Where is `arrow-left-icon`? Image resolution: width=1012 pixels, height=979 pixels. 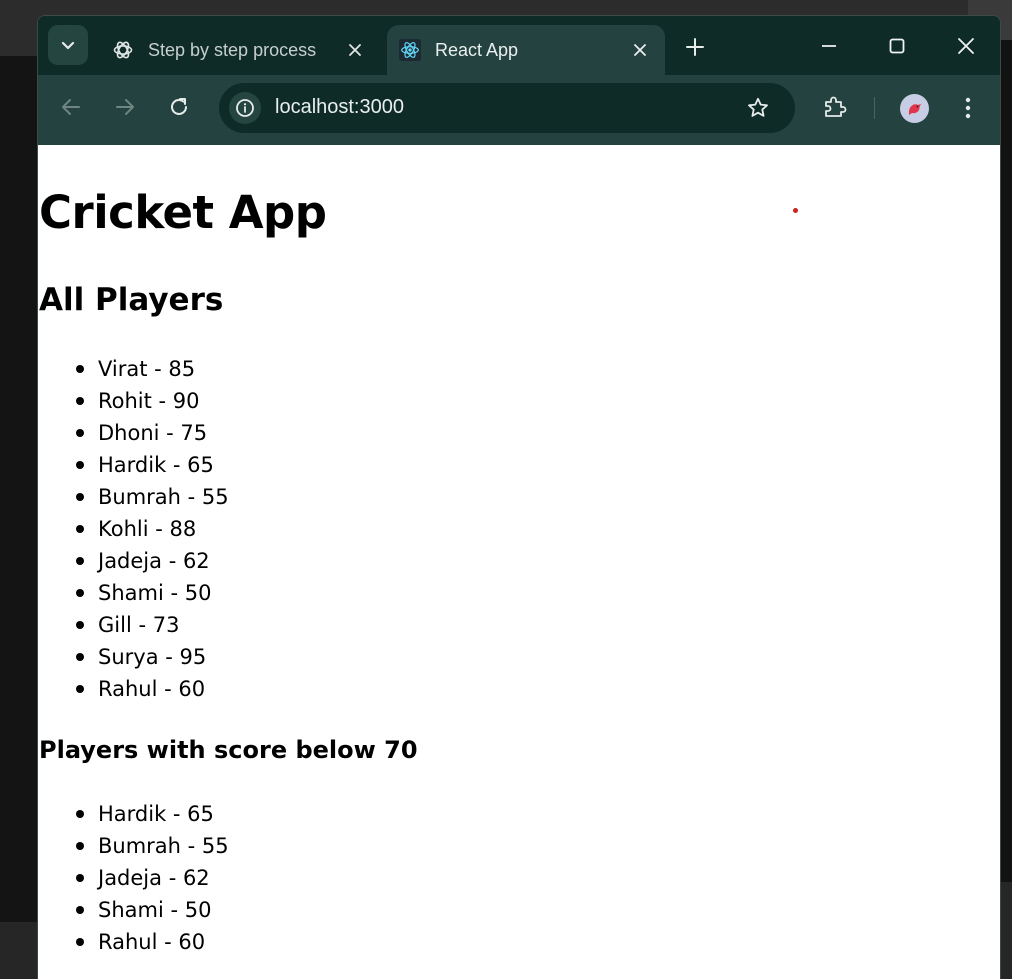 arrow-left-icon is located at coordinates (71, 107).